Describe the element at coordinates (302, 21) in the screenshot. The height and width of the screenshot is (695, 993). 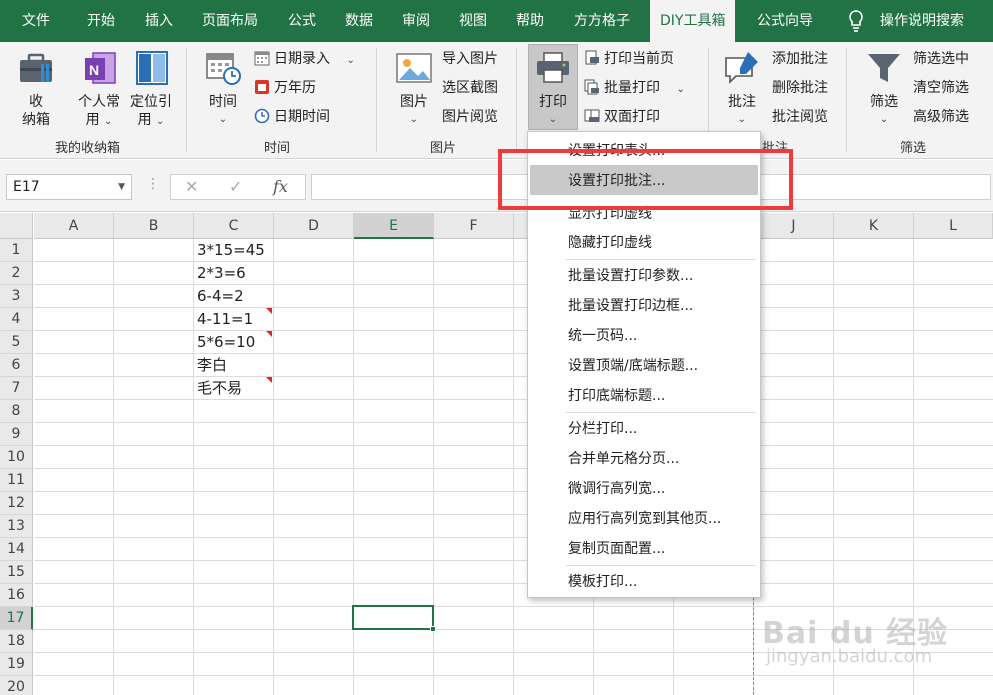
I see `tab-formulas: 公式` at that location.